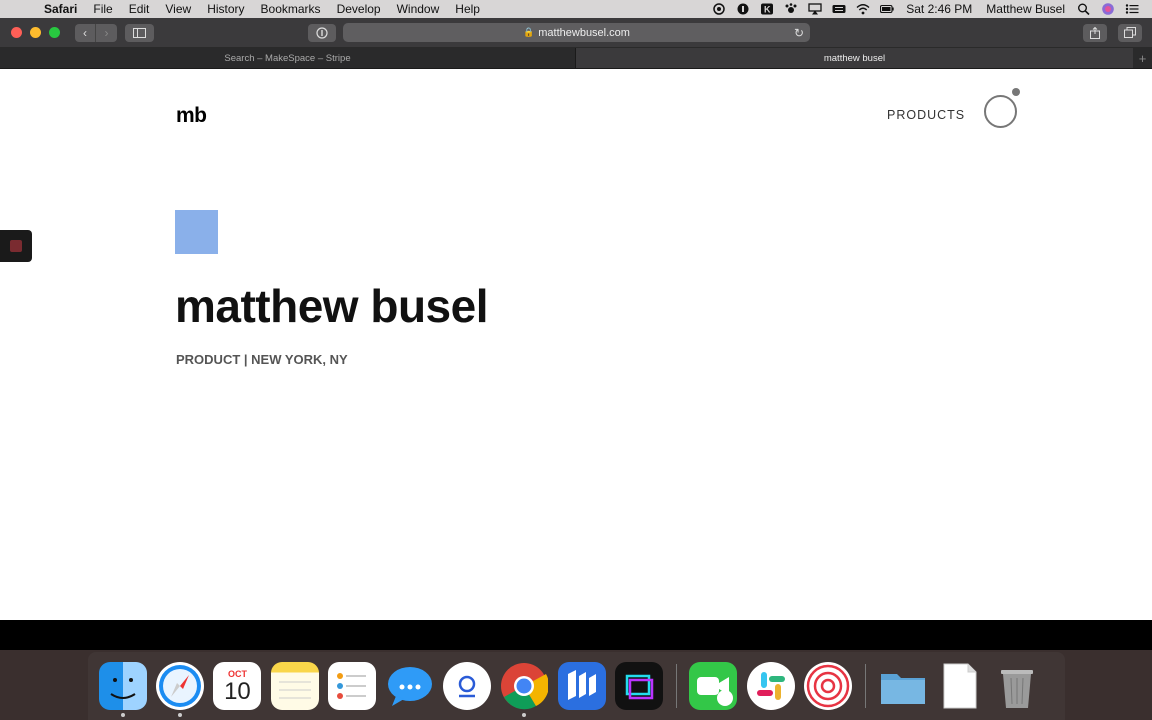 This screenshot has width=1152, height=720. Describe the element at coordinates (1016, 92) in the screenshot. I see `notification-dot` at that location.